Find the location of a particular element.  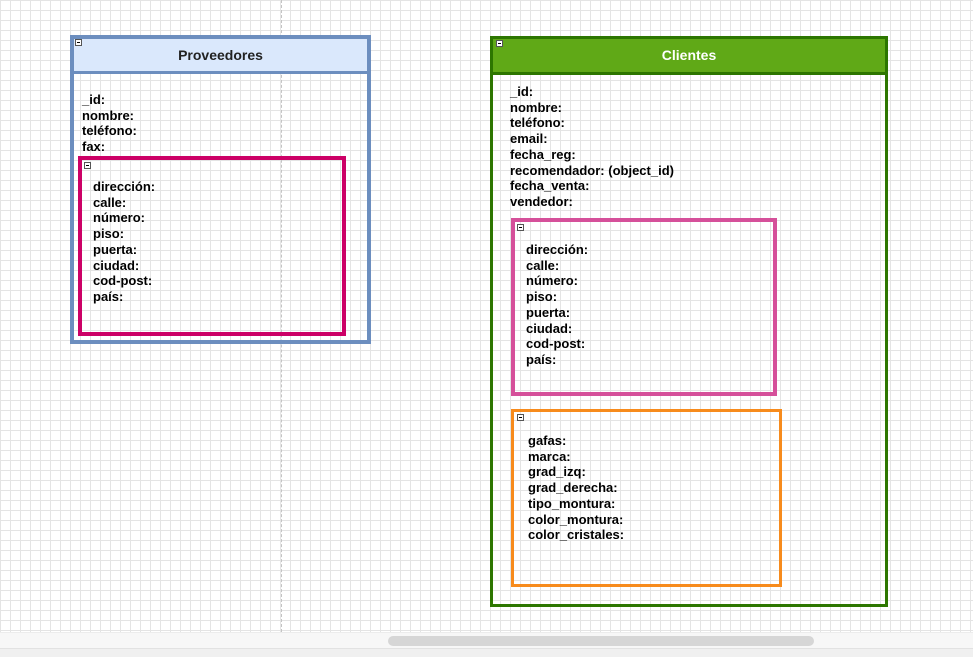

proveedores-fields: _id: nombre: teléfono: fax: is located at coordinates (109, 123).